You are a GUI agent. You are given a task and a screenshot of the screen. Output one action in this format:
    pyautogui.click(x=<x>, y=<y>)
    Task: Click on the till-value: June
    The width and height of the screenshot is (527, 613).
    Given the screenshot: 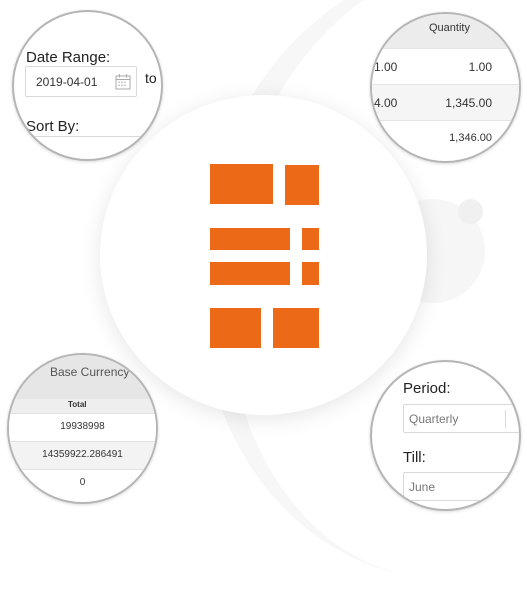 What is the action you would take?
    pyautogui.click(x=422, y=487)
    